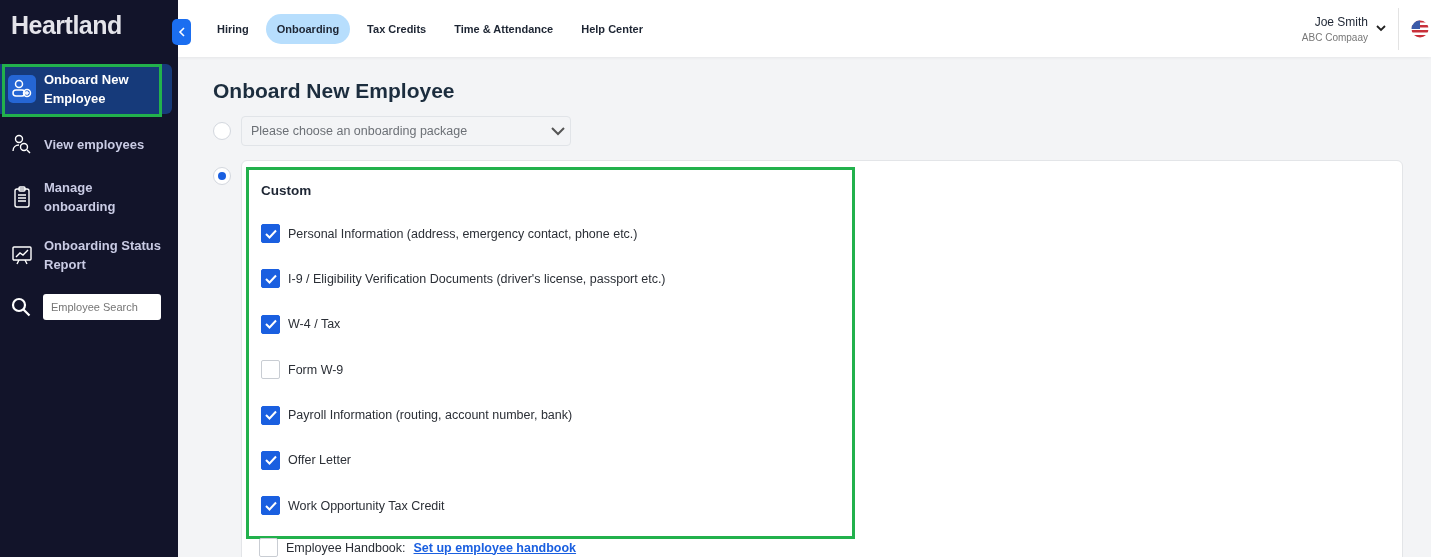 The height and width of the screenshot is (557, 1431). Describe the element at coordinates (346, 547) in the screenshot. I see `handbook-label: Employee Handbook:` at that location.